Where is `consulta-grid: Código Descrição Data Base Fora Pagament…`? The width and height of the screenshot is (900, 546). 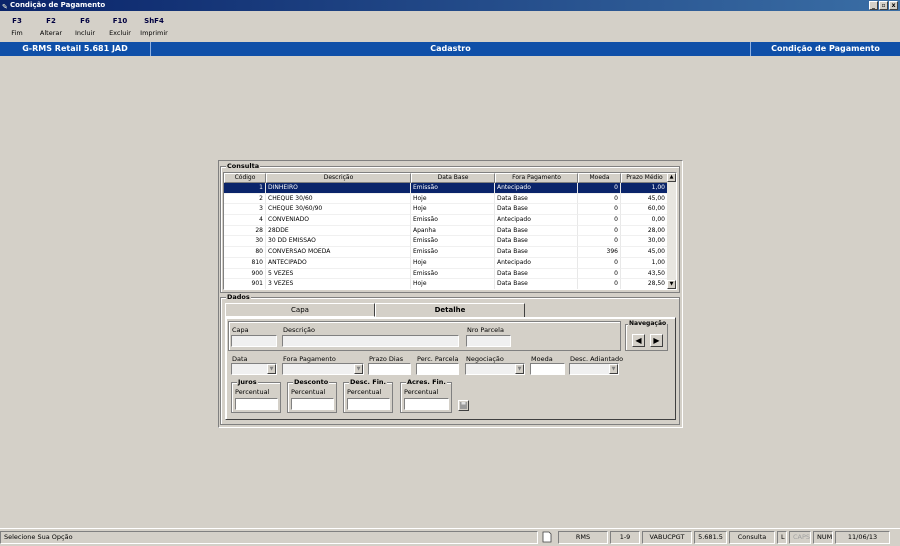 consulta-grid: Código Descrição Data Base Fora Pagament… is located at coordinates (450, 231).